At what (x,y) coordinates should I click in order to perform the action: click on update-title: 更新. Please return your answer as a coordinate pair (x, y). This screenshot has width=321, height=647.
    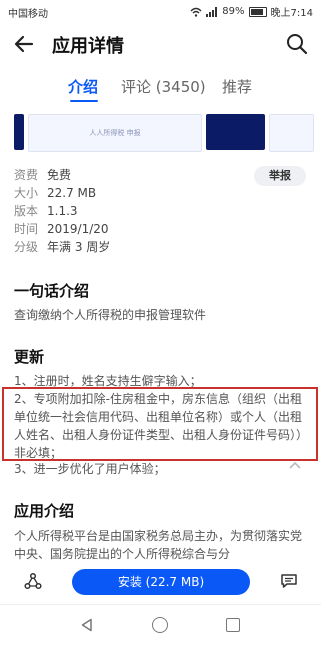
    Looking at the image, I should click on (29, 357).